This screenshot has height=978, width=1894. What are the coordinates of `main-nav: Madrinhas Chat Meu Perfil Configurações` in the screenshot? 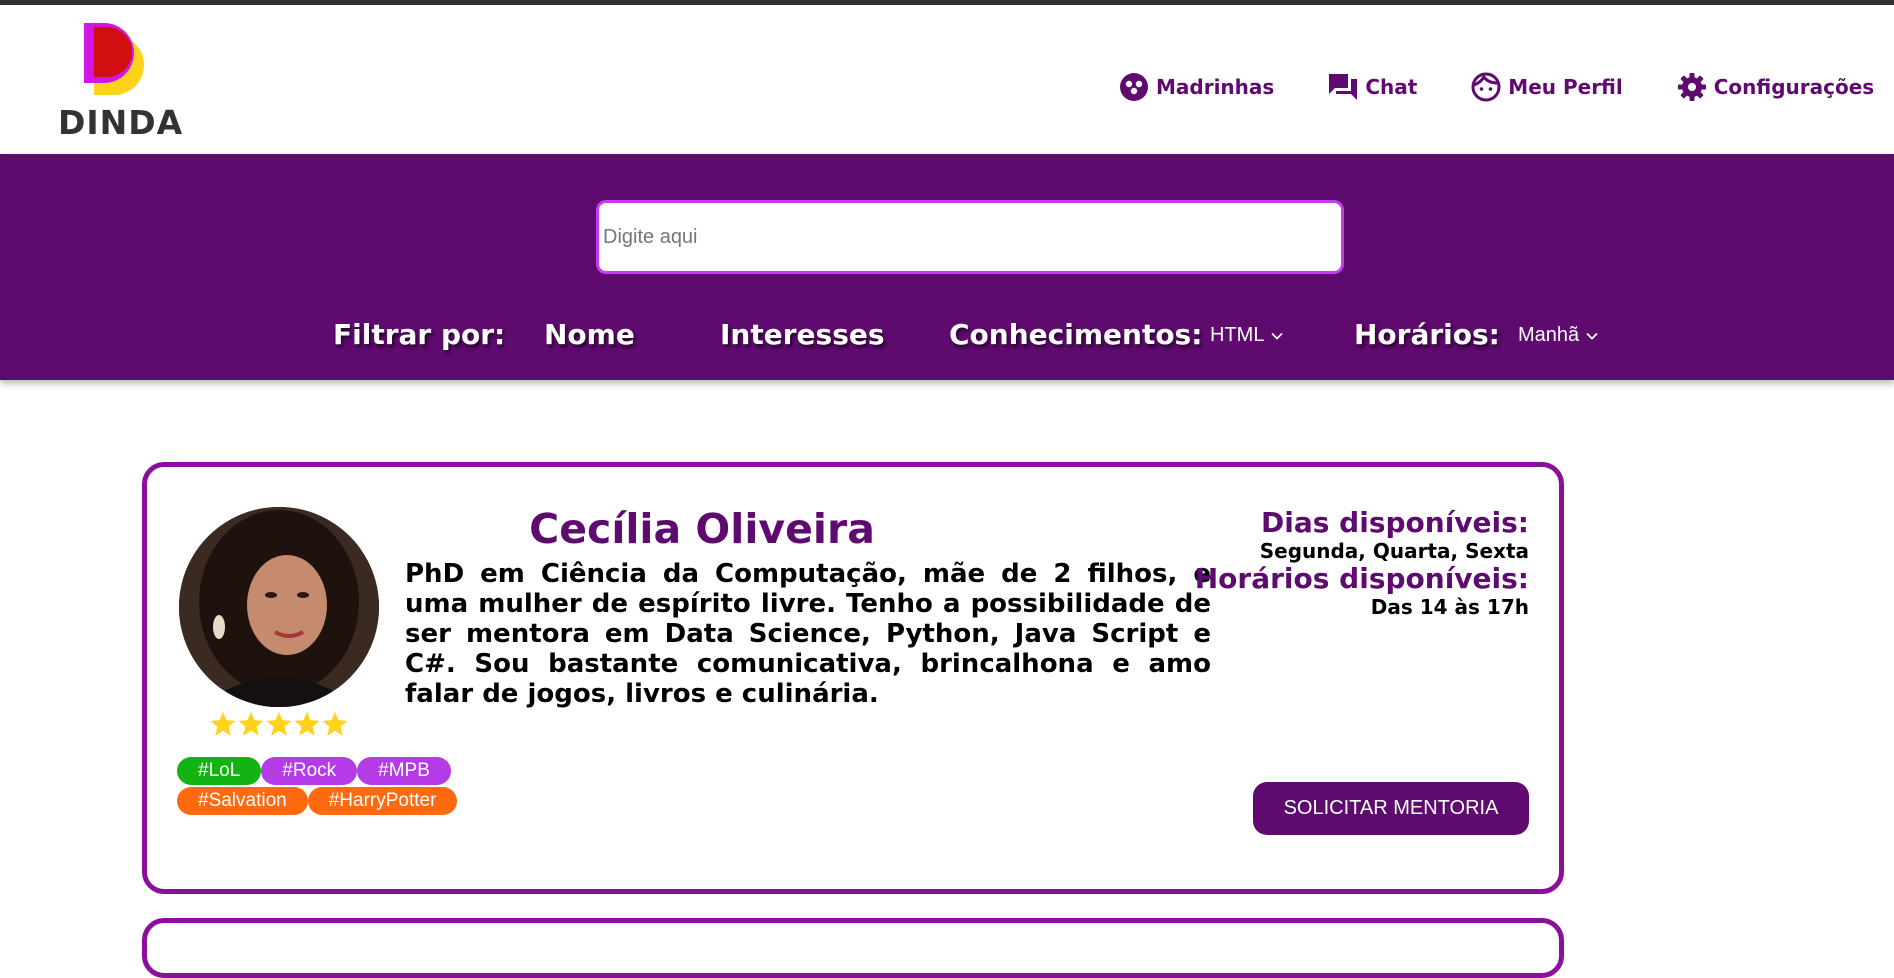 It's located at (1496, 87).